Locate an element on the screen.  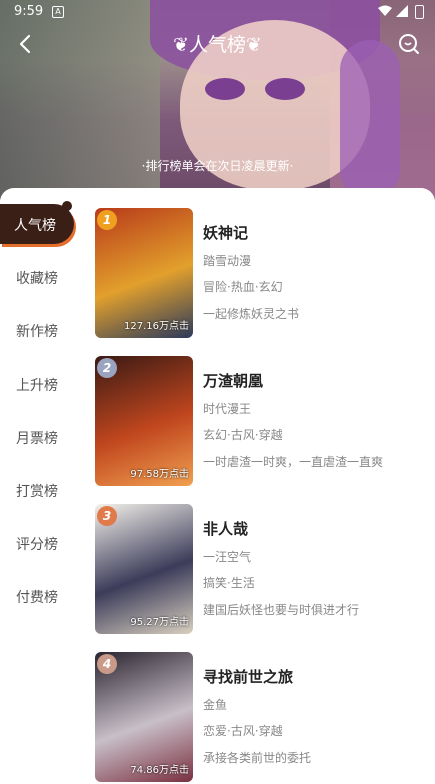
comic-title: 非人哉 is located at coordinates (225, 528).